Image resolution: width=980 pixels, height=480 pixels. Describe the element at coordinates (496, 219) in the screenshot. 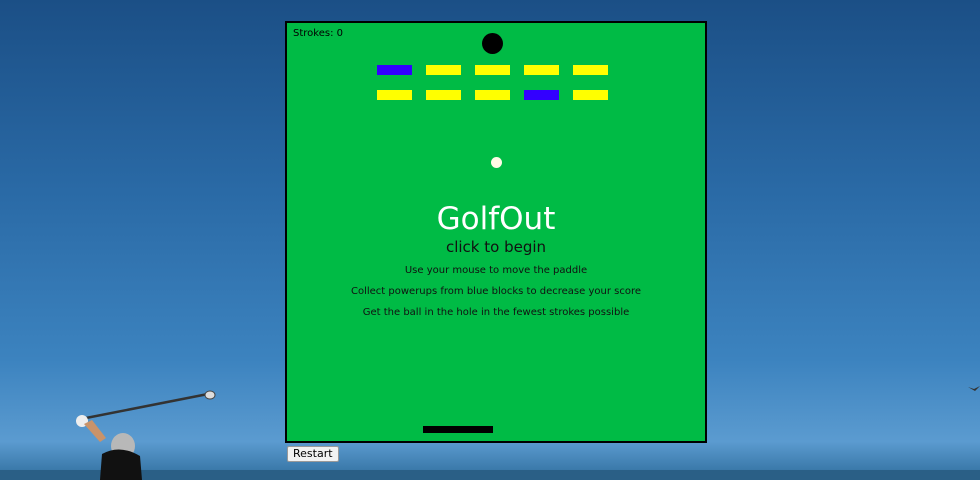

I see `game-title: GolfOut` at that location.